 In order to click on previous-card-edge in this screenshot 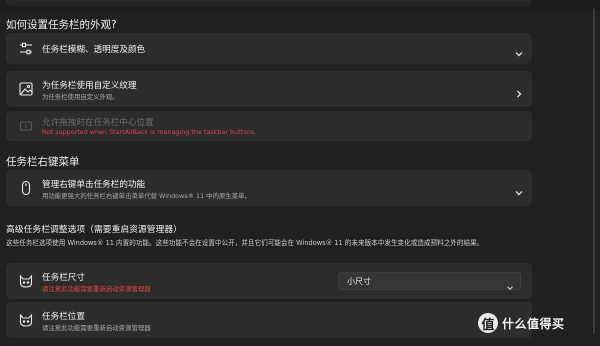, I will do `click(269, 3)`.